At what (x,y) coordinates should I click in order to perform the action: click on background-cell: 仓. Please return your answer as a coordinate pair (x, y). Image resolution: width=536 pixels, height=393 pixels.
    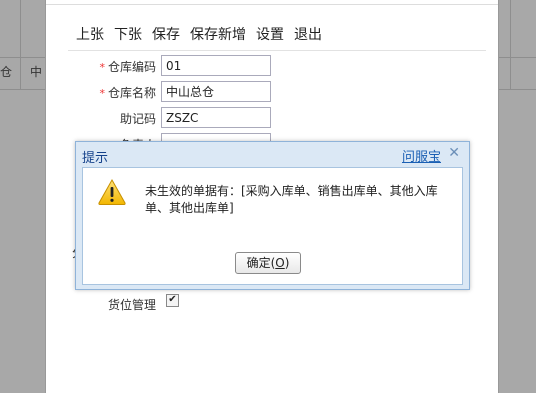
    Looking at the image, I should click on (6, 72).